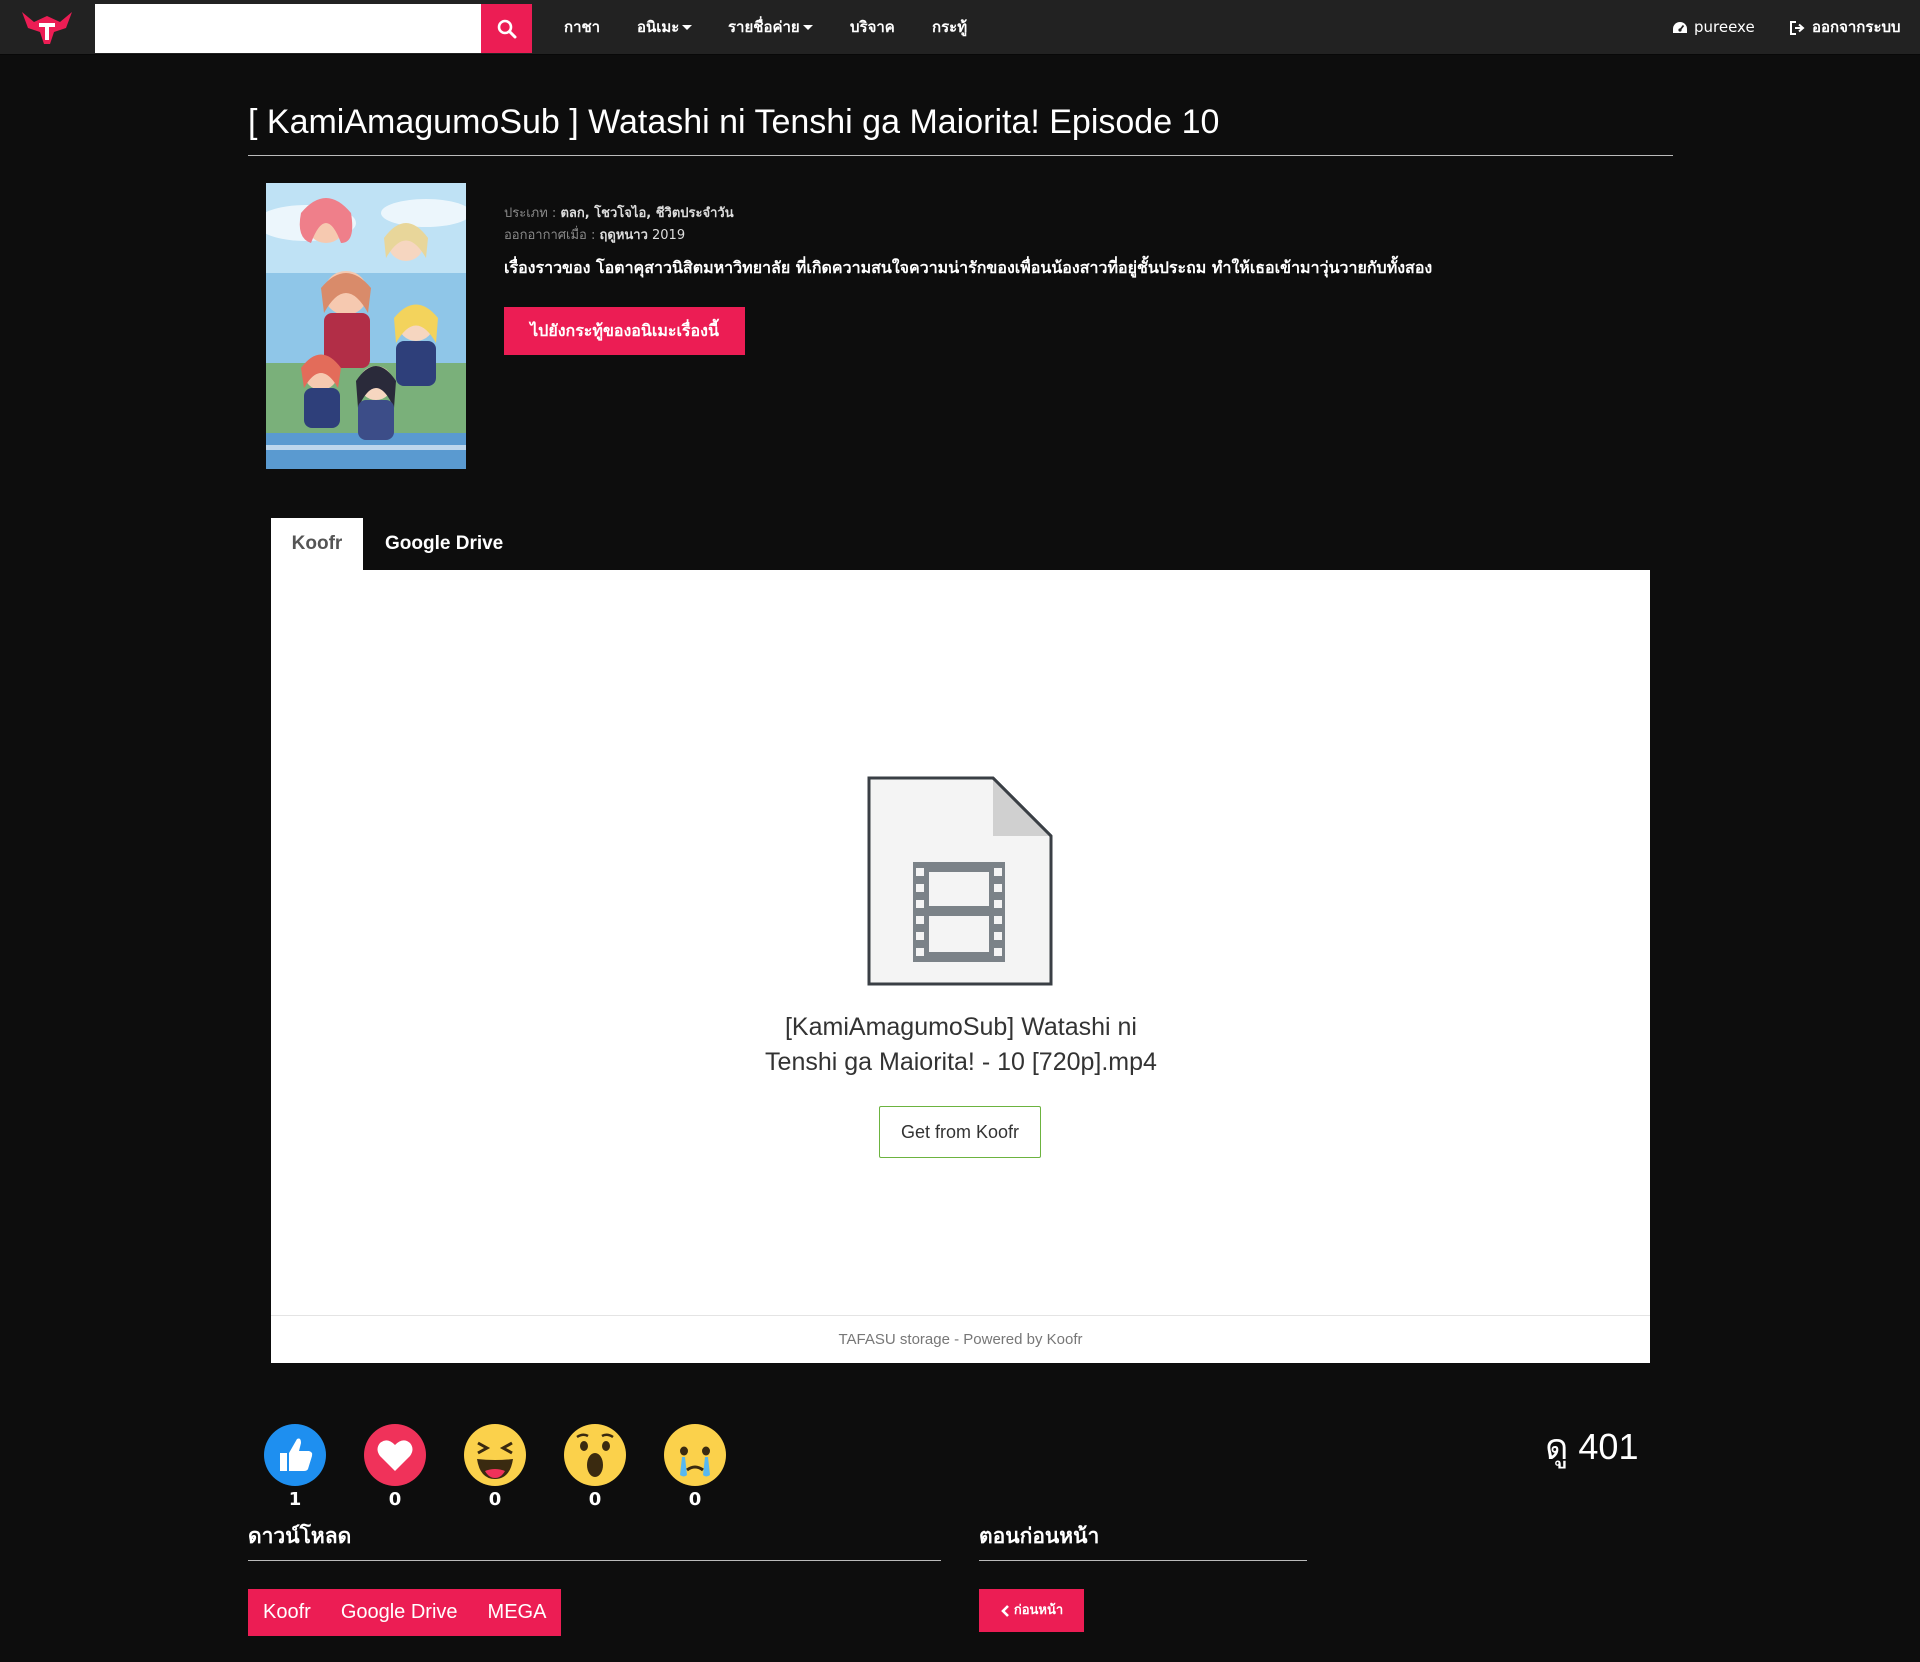  What do you see at coordinates (395, 1455) in the screenshot?
I see `heart-icon` at bounding box center [395, 1455].